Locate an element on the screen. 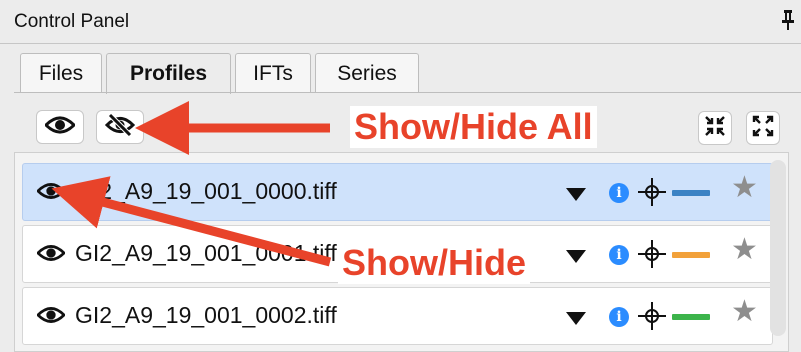 The image size is (801, 352). hide-all-button is located at coordinates (120, 127).